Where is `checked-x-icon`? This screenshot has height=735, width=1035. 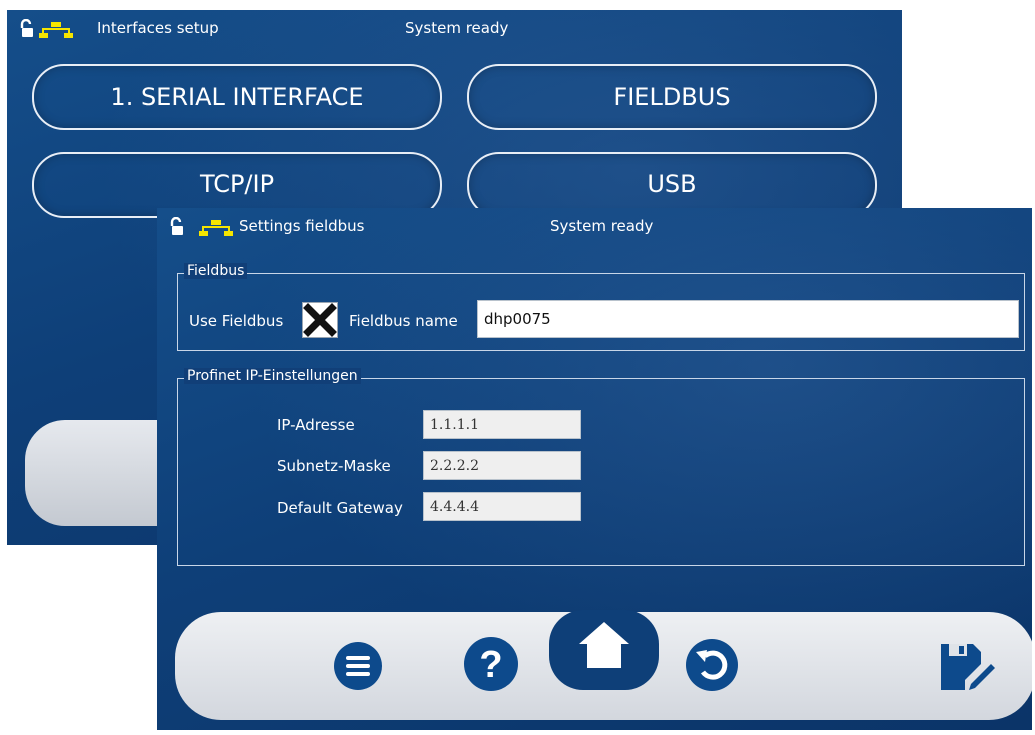 checked-x-icon is located at coordinates (320, 320).